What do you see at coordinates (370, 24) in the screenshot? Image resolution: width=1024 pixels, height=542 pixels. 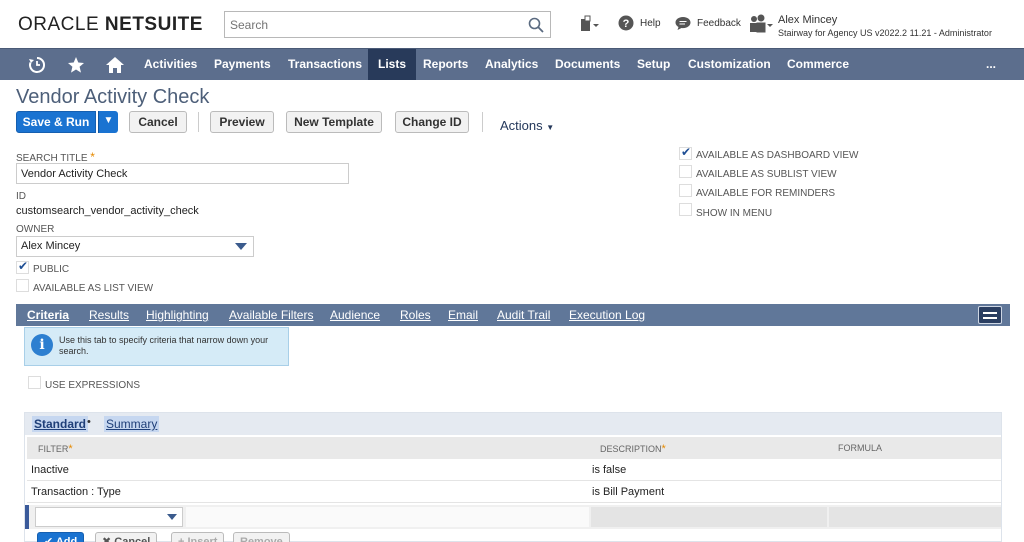 I see `search-input` at bounding box center [370, 24].